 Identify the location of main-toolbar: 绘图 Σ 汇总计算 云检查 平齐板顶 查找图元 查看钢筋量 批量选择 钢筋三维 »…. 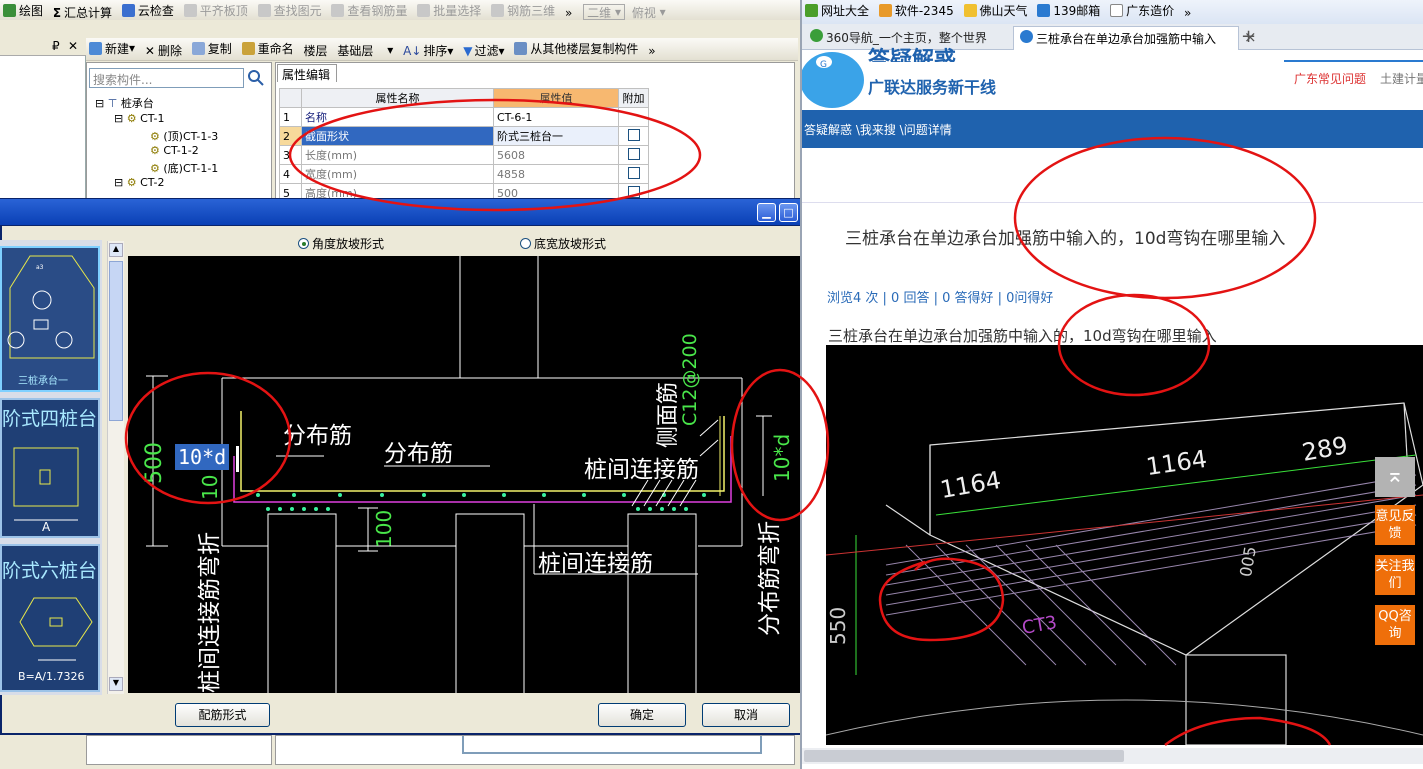
(400, 10).